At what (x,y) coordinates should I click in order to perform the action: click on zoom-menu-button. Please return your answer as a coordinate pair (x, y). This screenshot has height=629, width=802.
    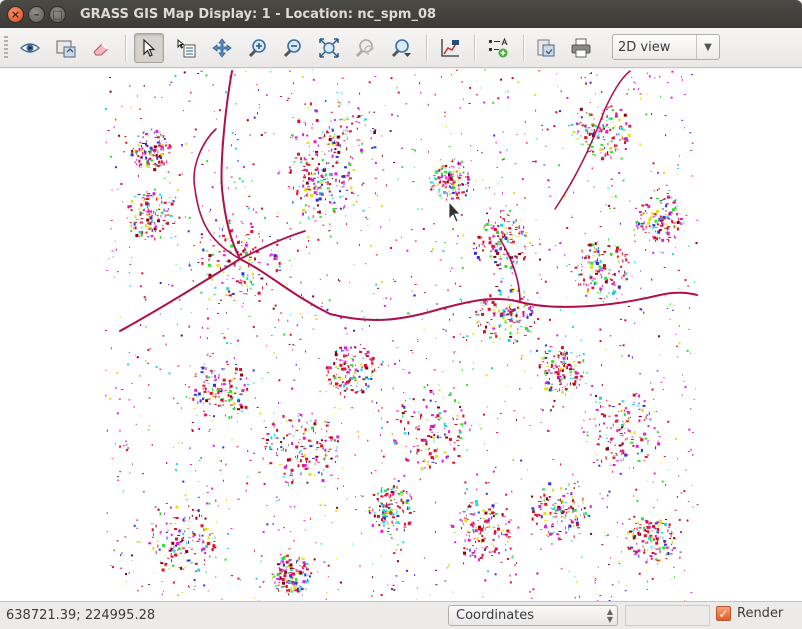
    Looking at the image, I should click on (401, 48).